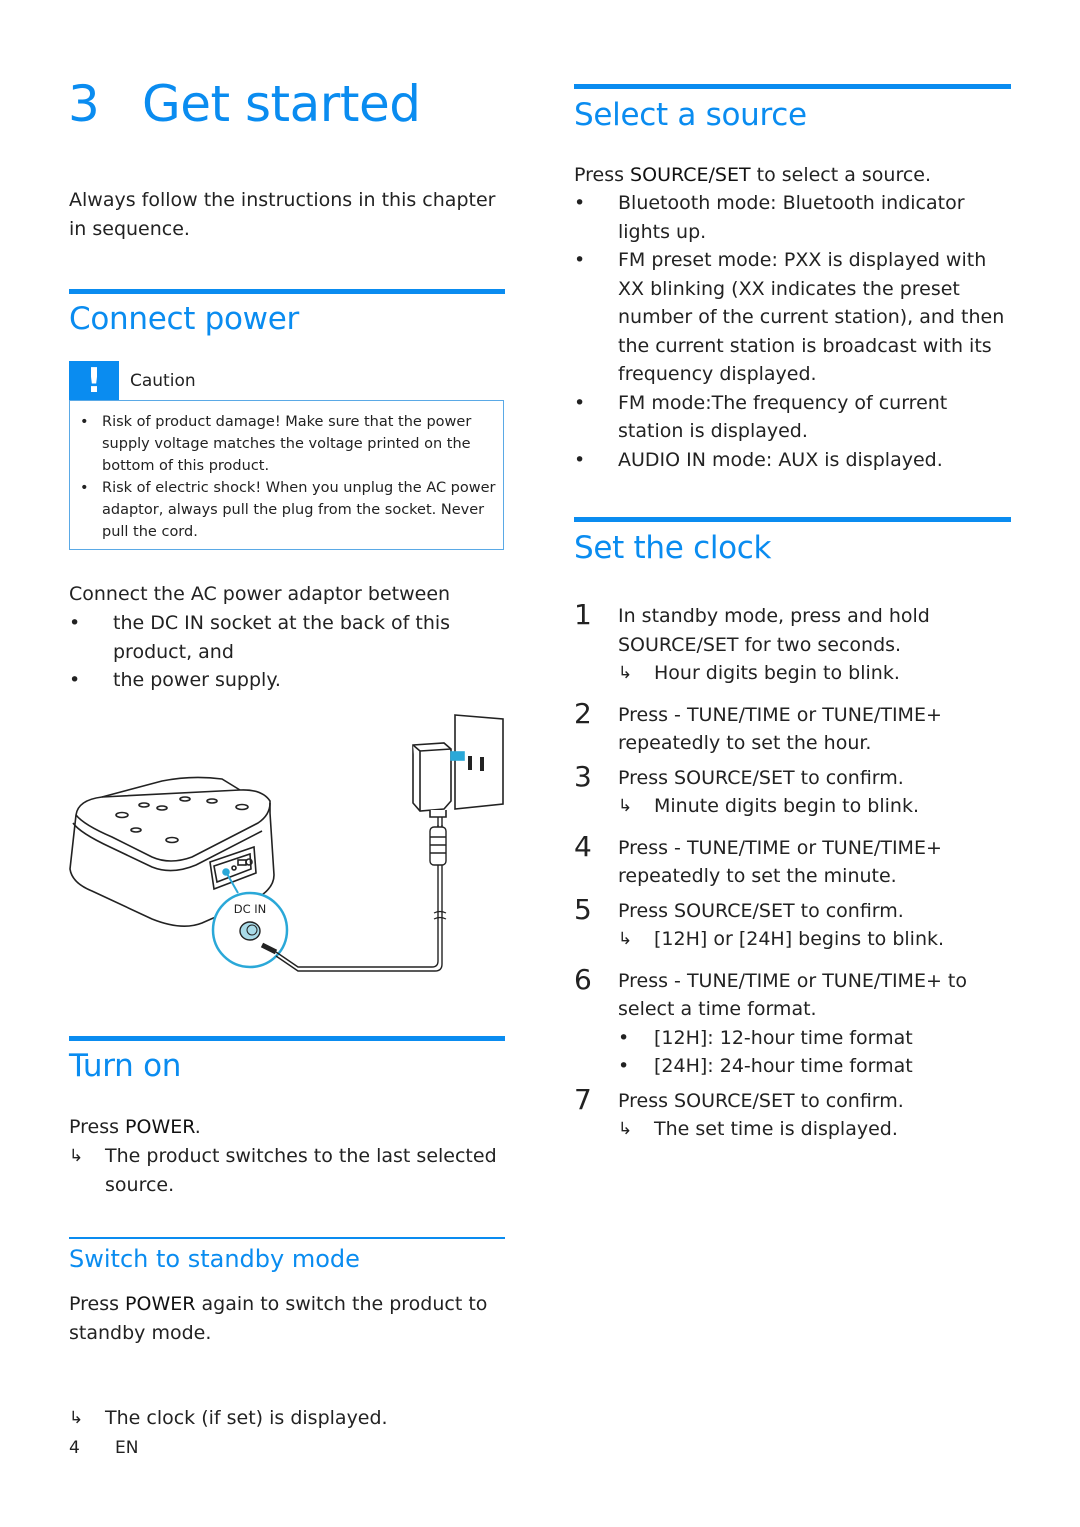  I want to click on select-source-instruction: Press SOURCE/SET to select a source., so click(753, 175).